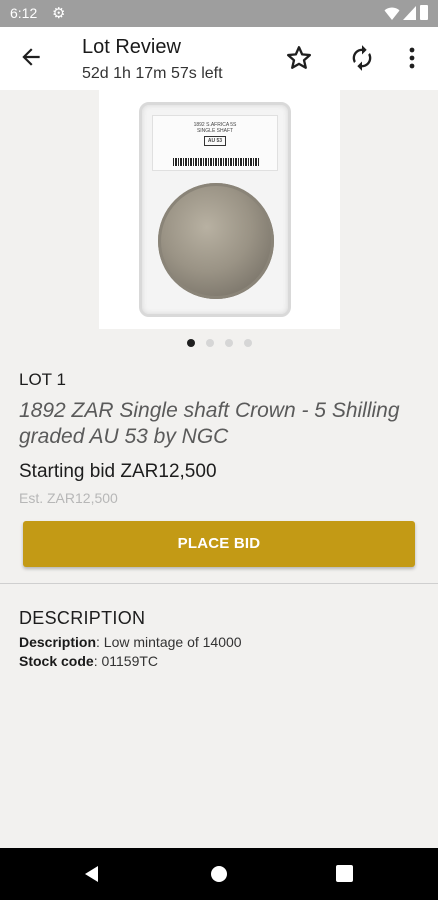 Image resolution: width=438 pixels, height=900 pixels. What do you see at coordinates (118, 471) in the screenshot?
I see `starting-bid: Starting bid ZAR12,500` at bounding box center [118, 471].